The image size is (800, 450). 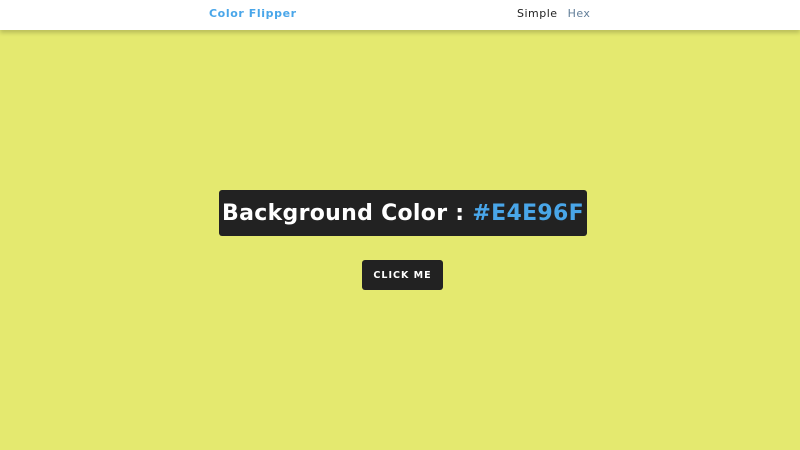 I want to click on color-label: Background Color :, so click(x=343, y=213).